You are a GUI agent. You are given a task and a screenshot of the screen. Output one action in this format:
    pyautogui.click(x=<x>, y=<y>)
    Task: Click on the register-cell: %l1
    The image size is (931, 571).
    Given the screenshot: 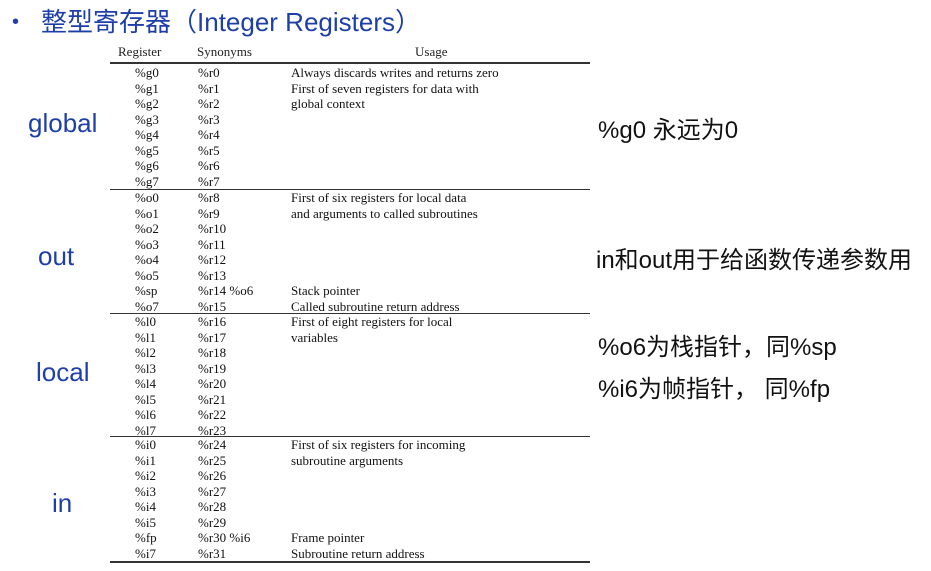 What is the action you would take?
    pyautogui.click(x=145, y=337)
    